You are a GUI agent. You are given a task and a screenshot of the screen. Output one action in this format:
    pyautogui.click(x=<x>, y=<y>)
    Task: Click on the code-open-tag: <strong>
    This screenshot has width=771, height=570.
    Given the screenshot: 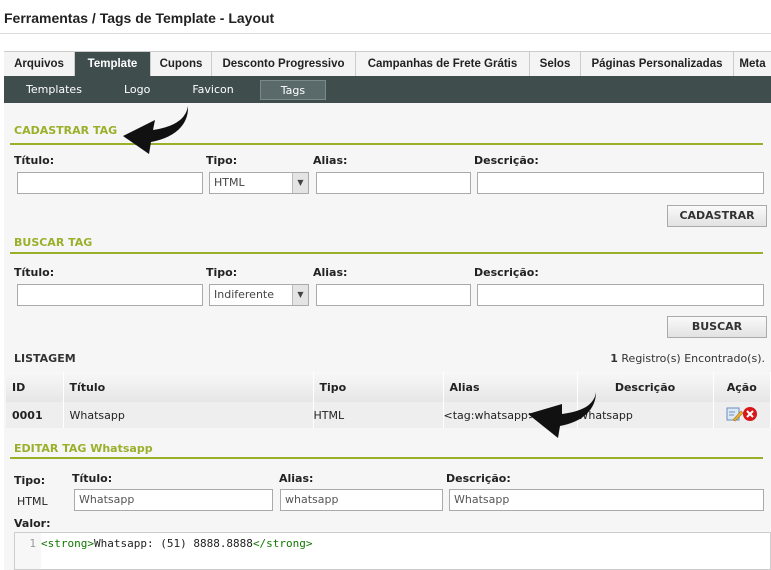 What is the action you would take?
    pyautogui.click(x=67, y=543)
    